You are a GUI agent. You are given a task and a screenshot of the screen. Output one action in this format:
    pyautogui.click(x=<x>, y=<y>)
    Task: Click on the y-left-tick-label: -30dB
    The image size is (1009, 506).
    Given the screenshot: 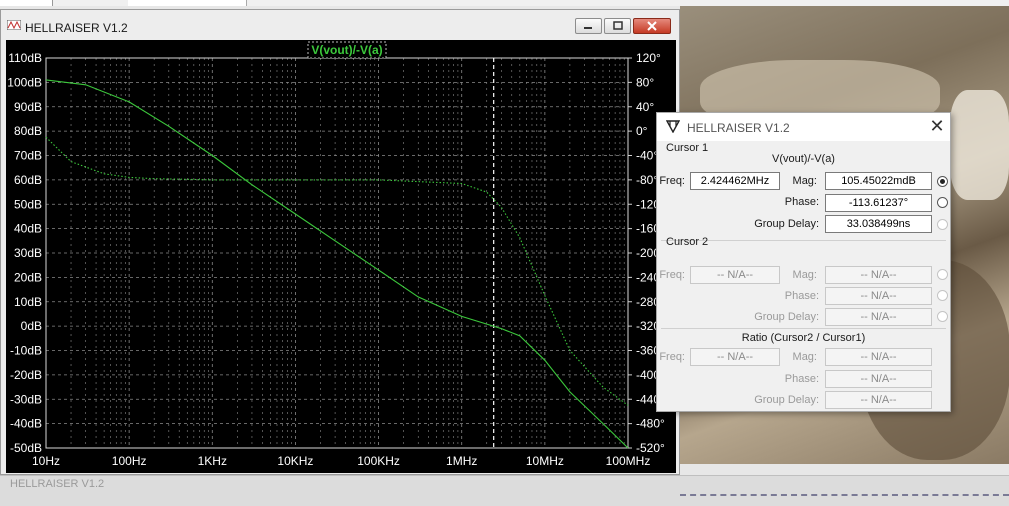 What is the action you would take?
    pyautogui.click(x=26, y=399)
    